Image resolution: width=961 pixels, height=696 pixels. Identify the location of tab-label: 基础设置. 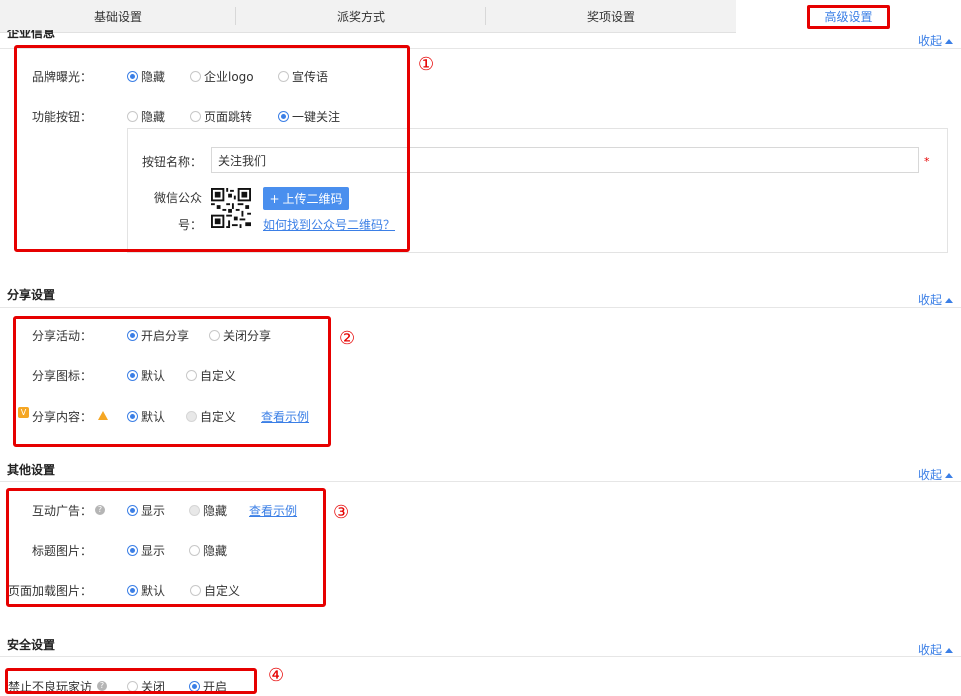
(117, 16).